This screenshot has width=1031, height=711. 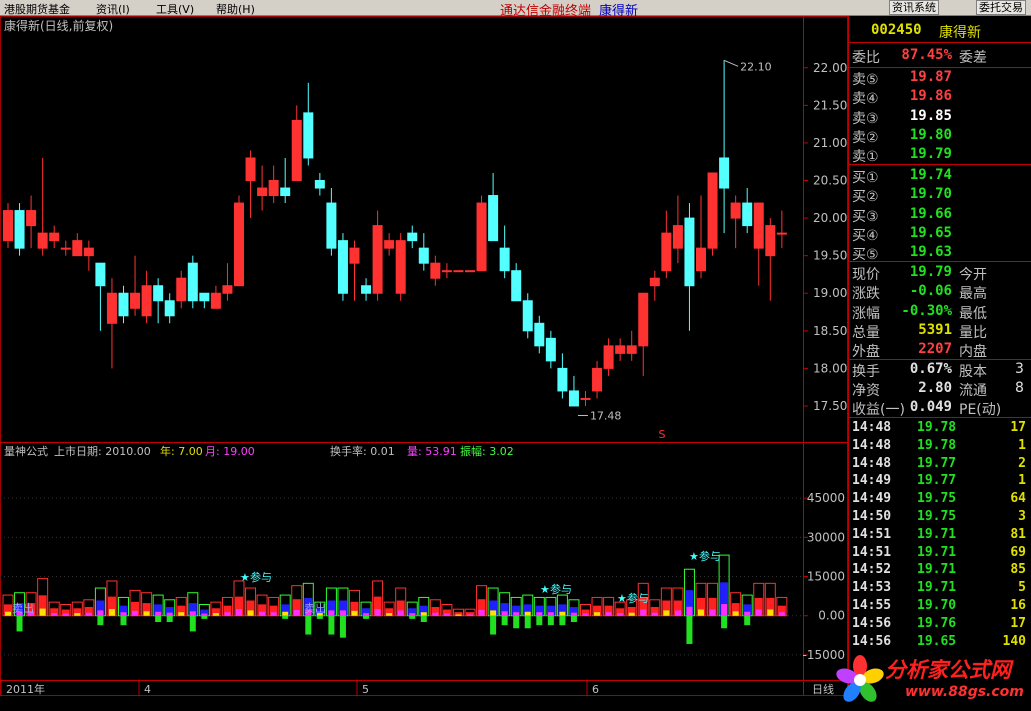 I want to click on tick-row: 14:56 19.76 17, so click(x=940, y=625).